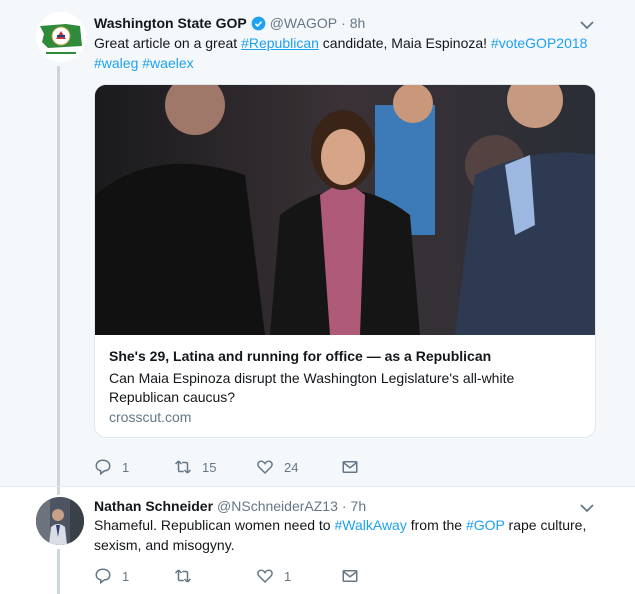 This screenshot has width=635, height=594. What do you see at coordinates (358, 23) in the screenshot?
I see `timestamp: 8h` at bounding box center [358, 23].